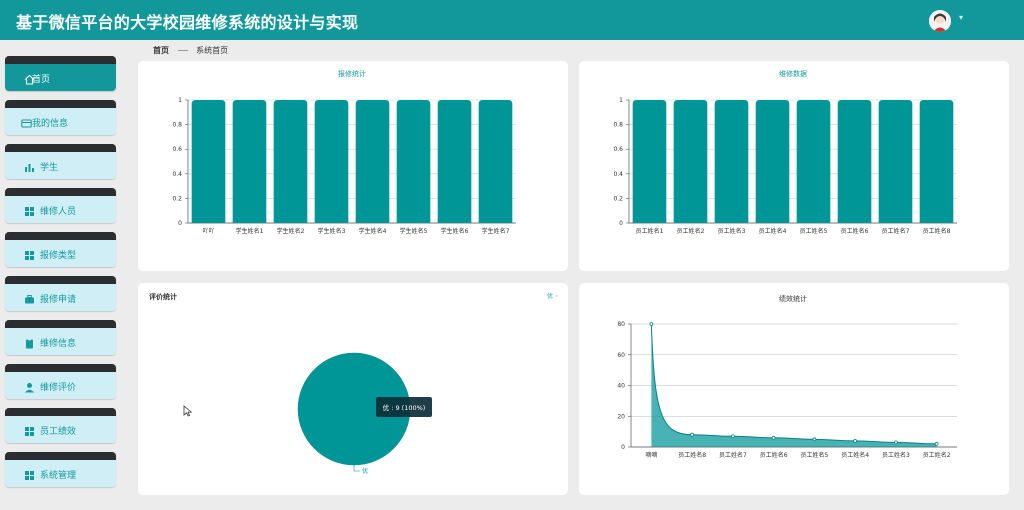 The height and width of the screenshot is (510, 1024). What do you see at coordinates (26, 123) in the screenshot?
I see `card-icon` at bounding box center [26, 123].